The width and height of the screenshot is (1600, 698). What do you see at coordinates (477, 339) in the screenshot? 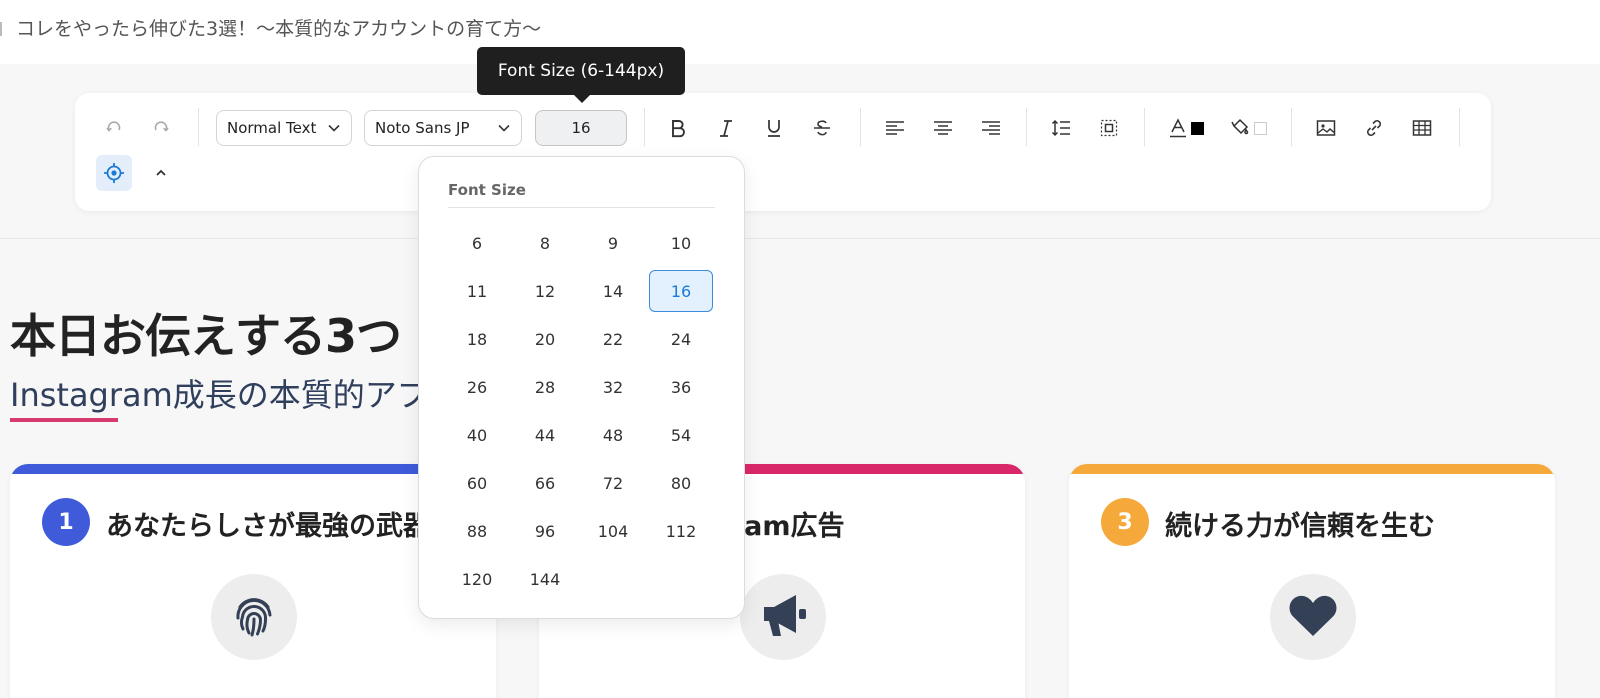
I see `font-size-option: 18` at bounding box center [477, 339].